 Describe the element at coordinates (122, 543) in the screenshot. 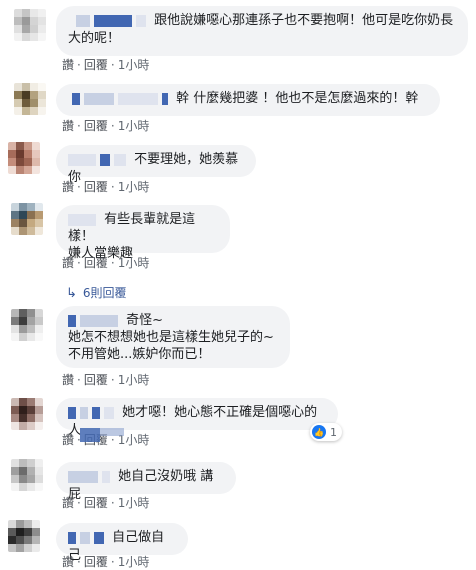

I see `comment-bubble: 自己做自己` at that location.